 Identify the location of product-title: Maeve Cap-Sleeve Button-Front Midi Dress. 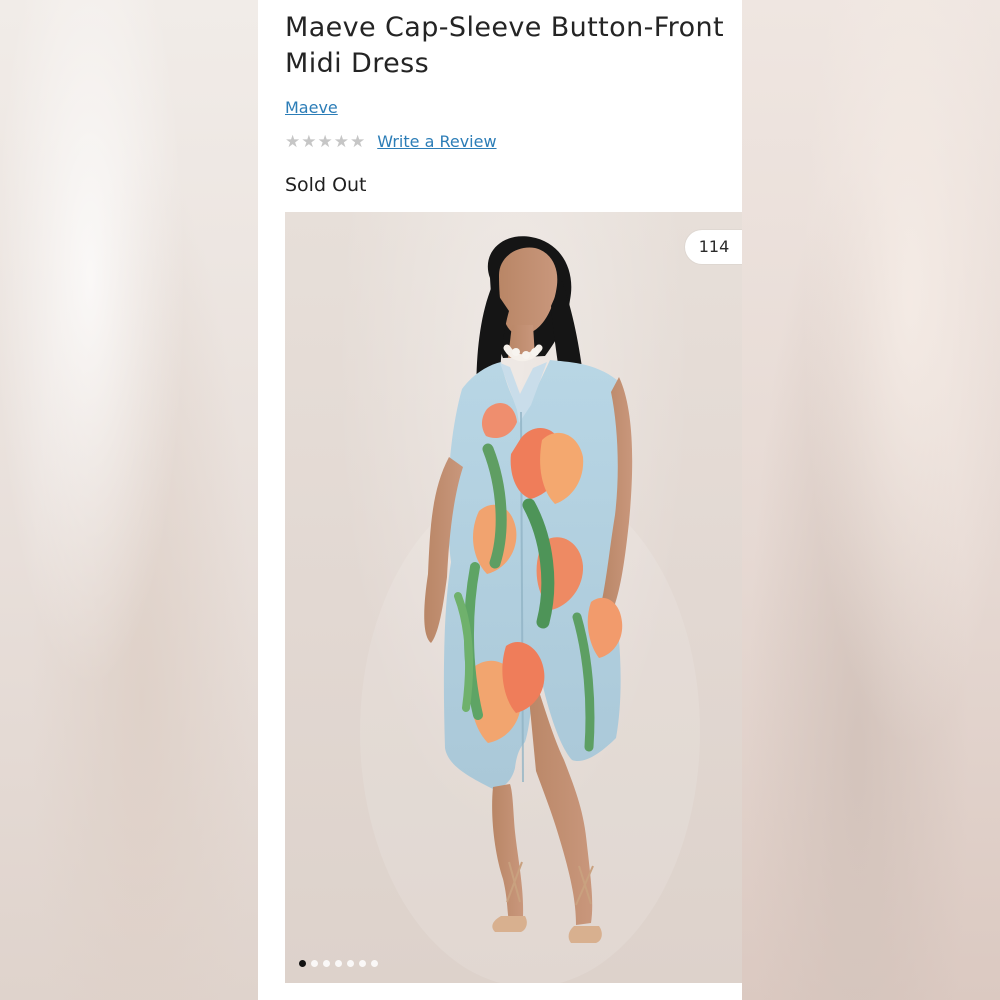
(513, 46).